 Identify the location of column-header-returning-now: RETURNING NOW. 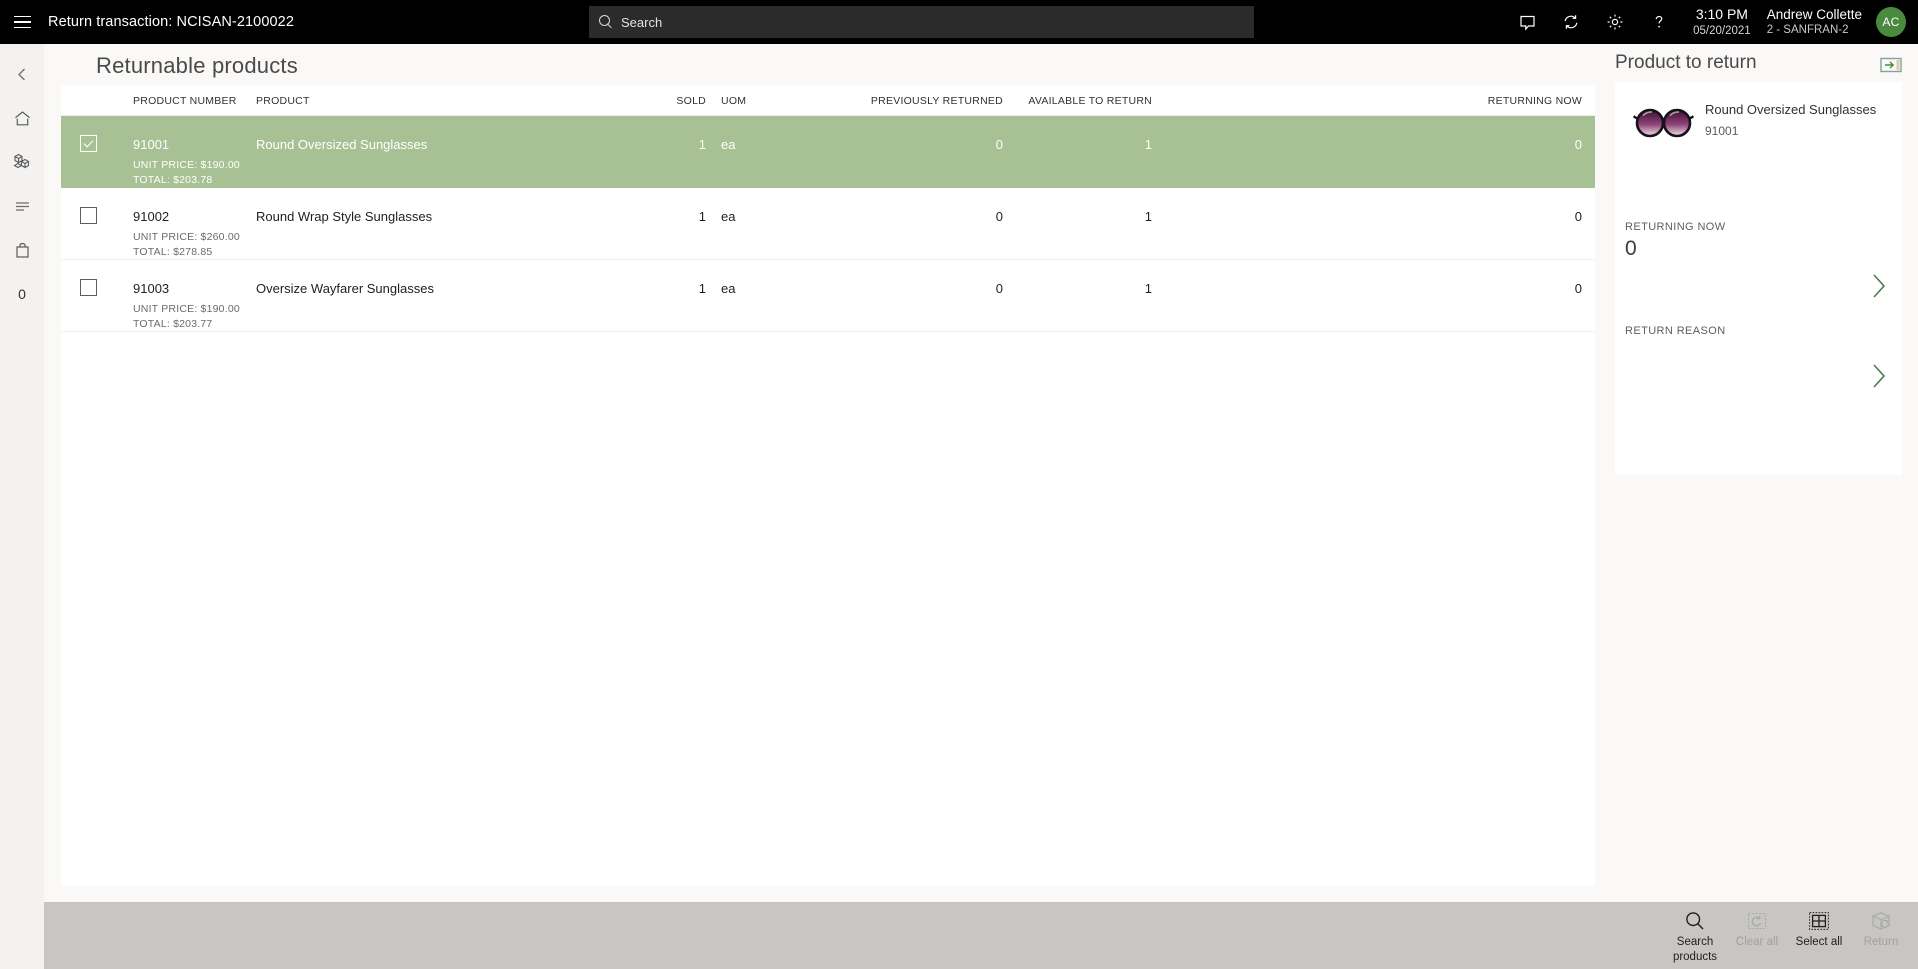
(1535, 101).